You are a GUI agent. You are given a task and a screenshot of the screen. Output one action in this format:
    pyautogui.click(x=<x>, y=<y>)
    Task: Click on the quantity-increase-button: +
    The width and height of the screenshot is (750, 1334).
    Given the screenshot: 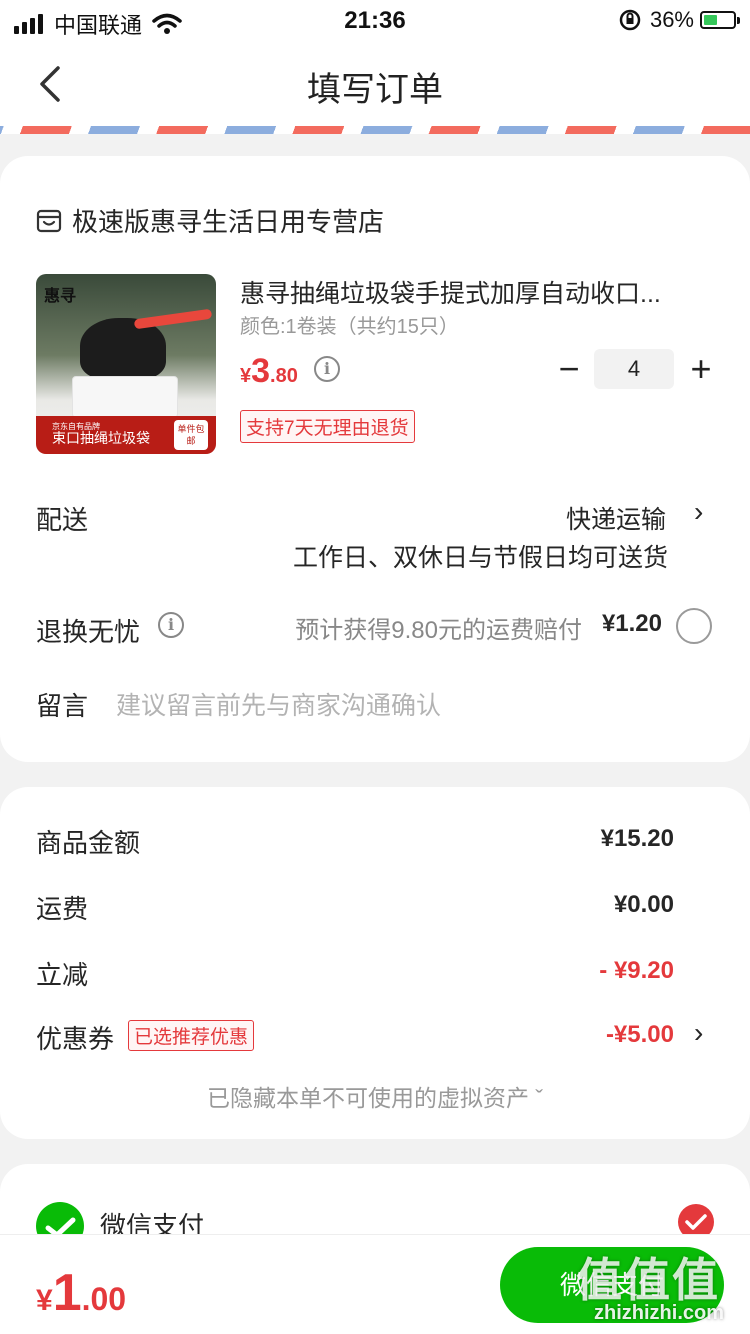 What is the action you would take?
    pyautogui.click(x=701, y=369)
    